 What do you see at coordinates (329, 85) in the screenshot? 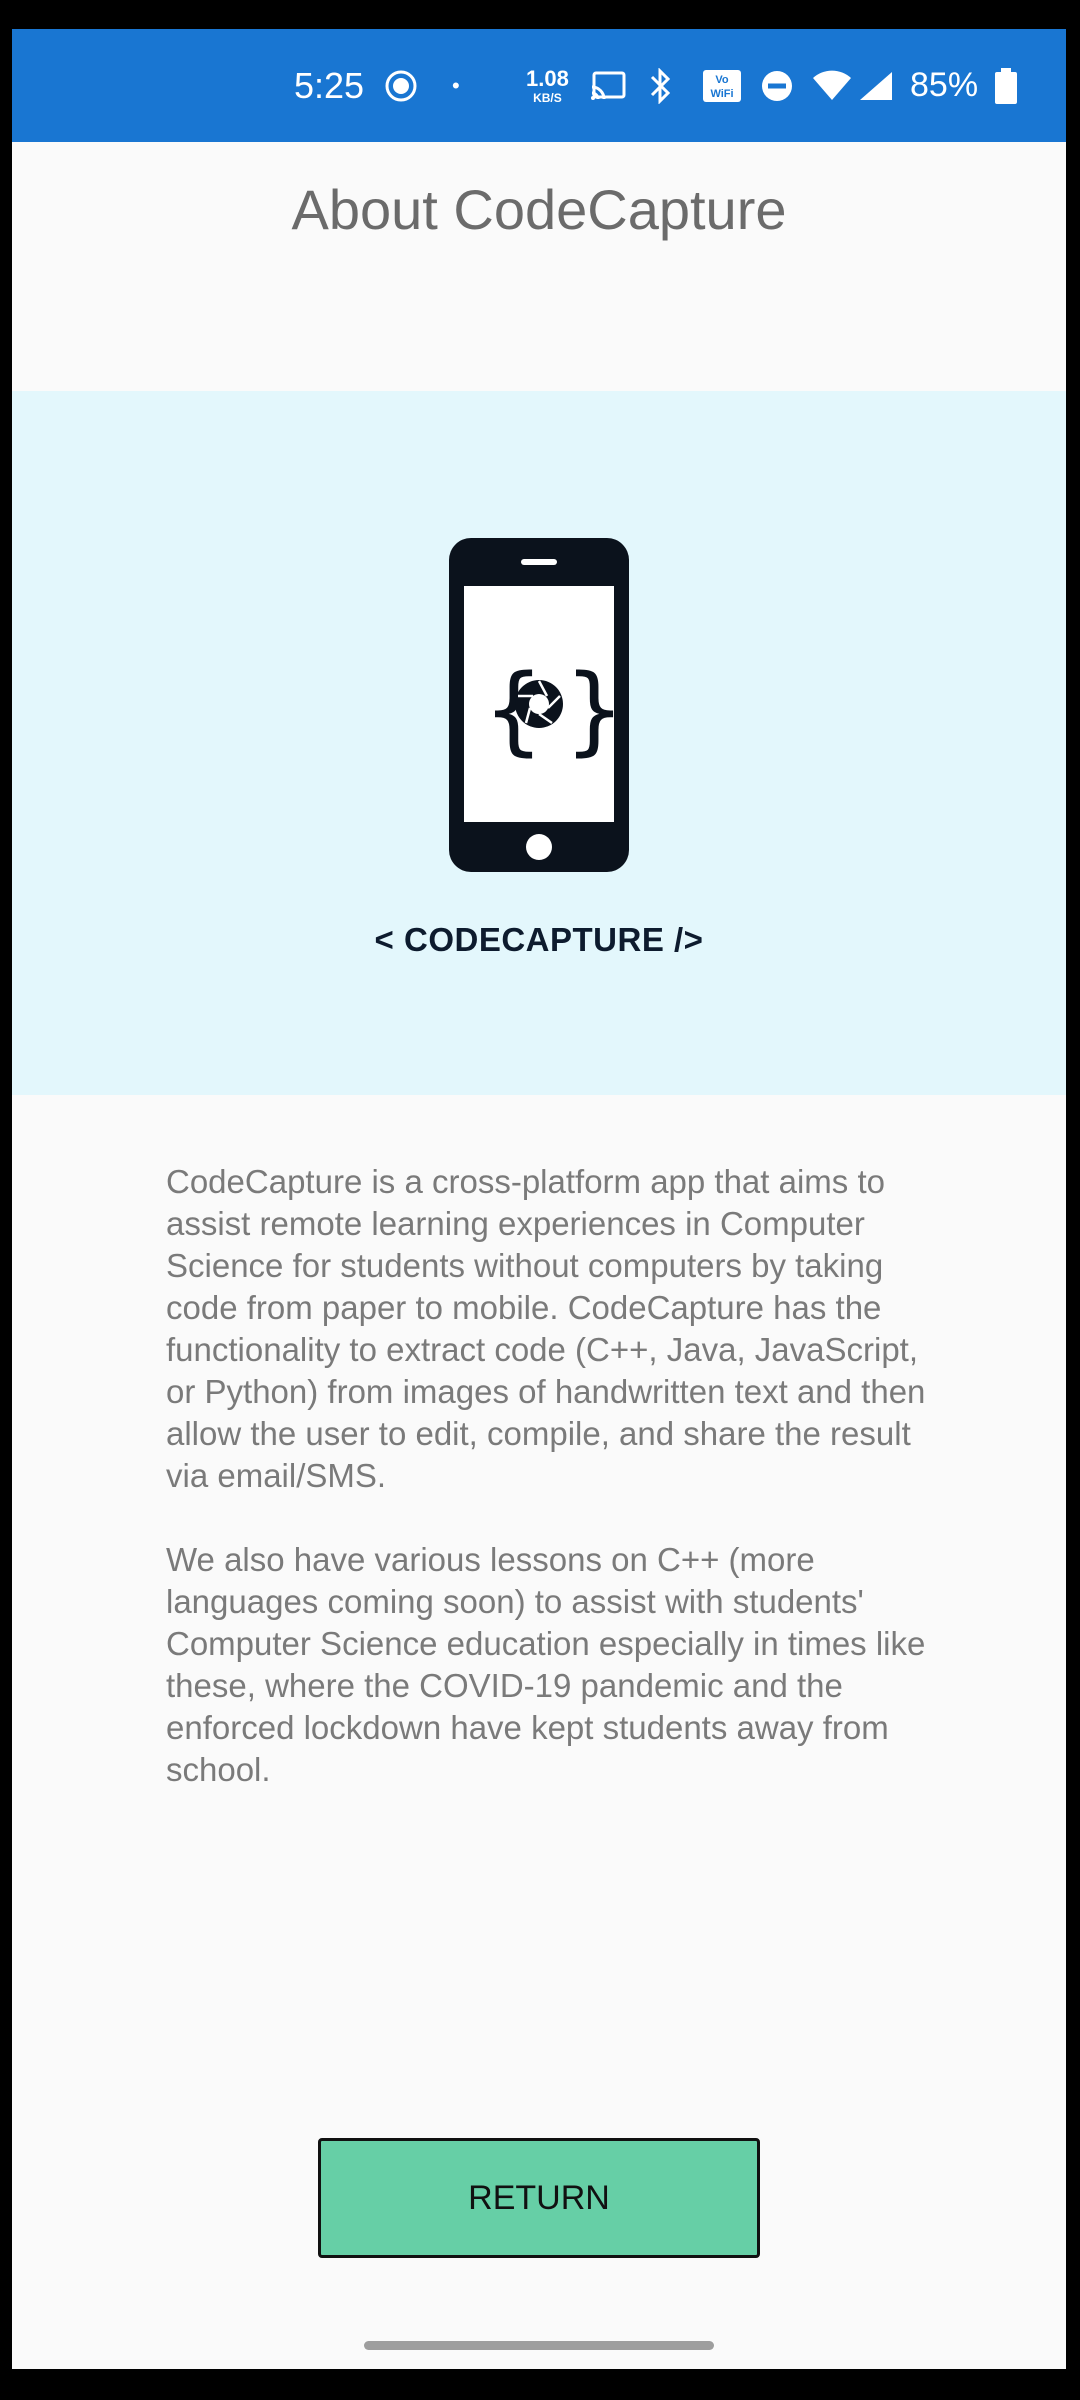
I see `status-time: 5:25` at bounding box center [329, 85].